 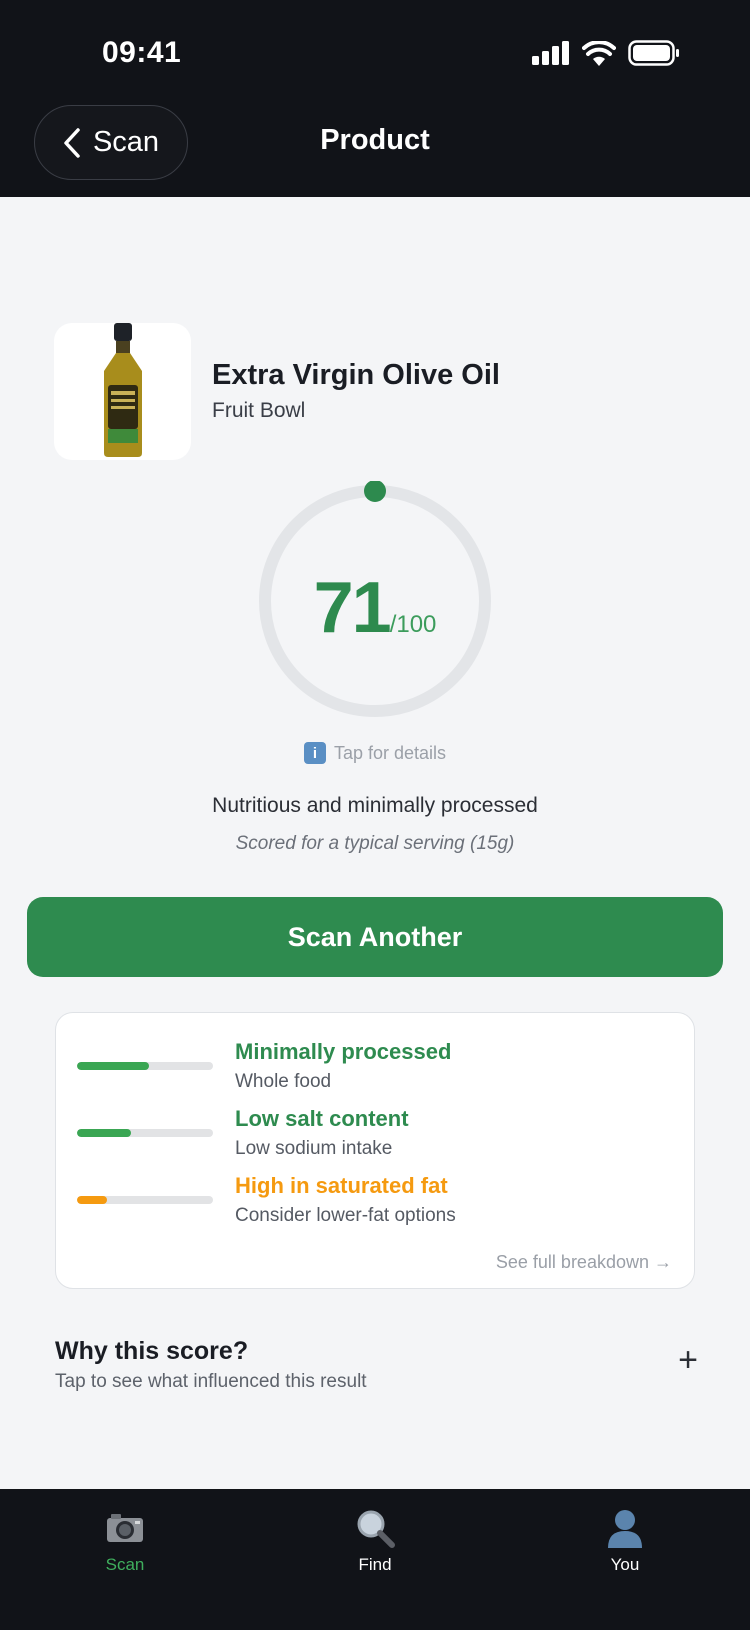 I want to click on tab-bar: Scan Find You, so click(x=375, y=1559).